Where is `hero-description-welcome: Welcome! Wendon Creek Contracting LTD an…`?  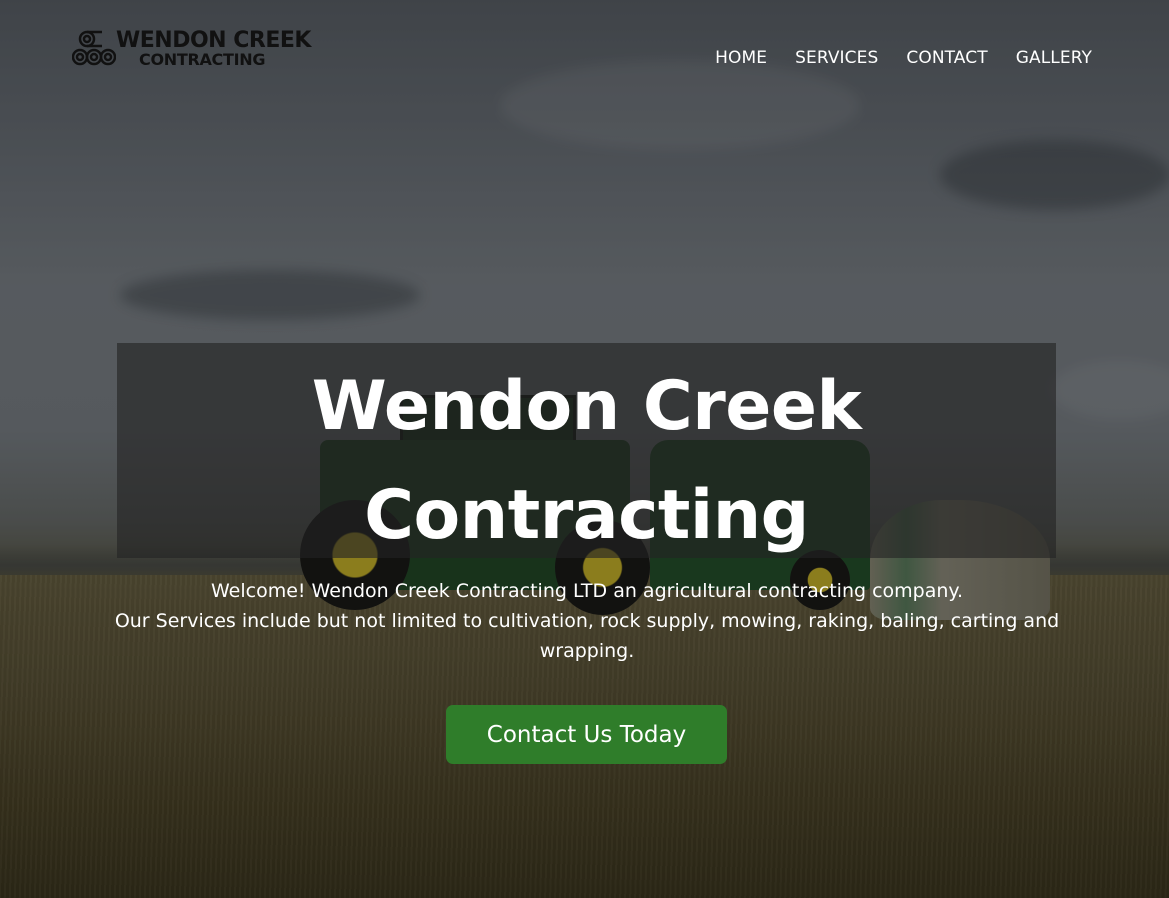 hero-description-welcome: Welcome! Wendon Creek Contracting LTD an… is located at coordinates (586, 591).